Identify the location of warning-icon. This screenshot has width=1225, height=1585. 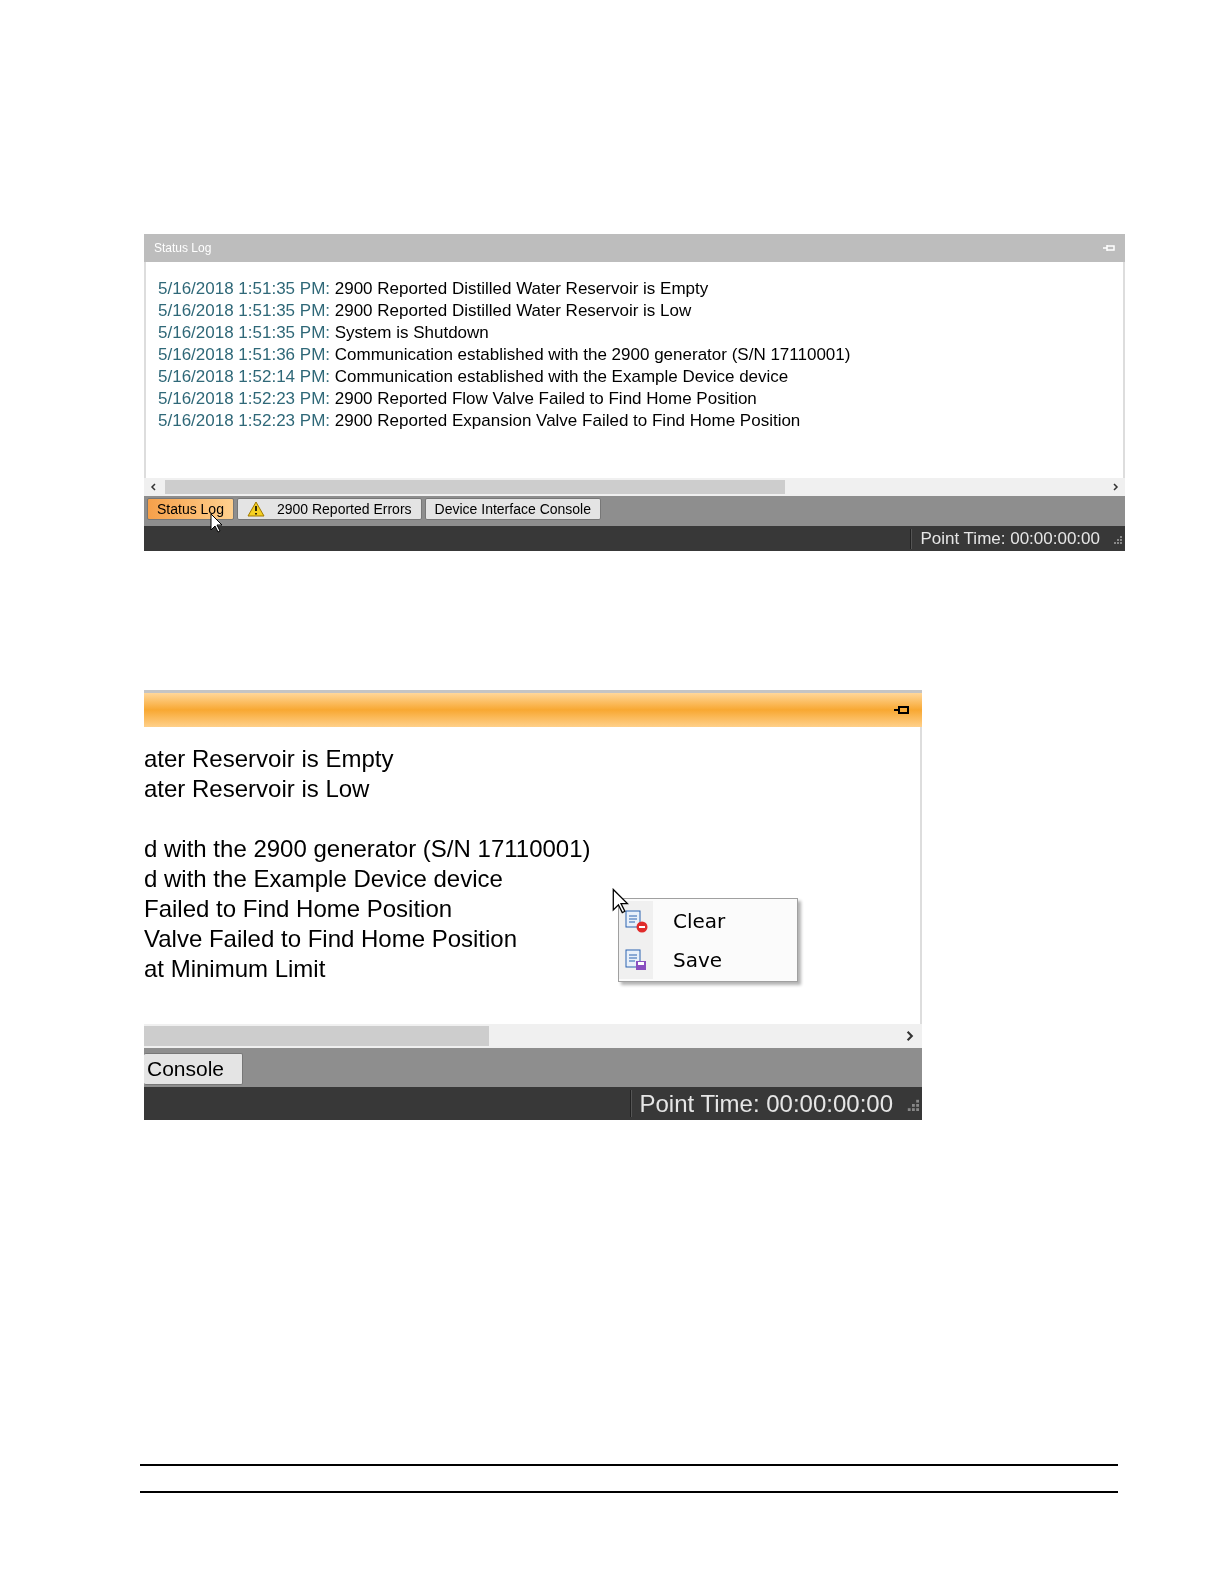
(255, 509).